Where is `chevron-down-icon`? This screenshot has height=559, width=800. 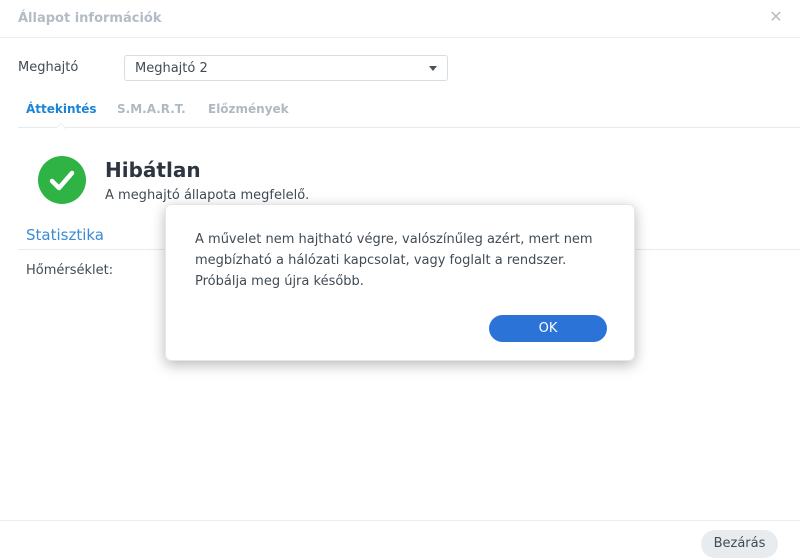 chevron-down-icon is located at coordinates (433, 68).